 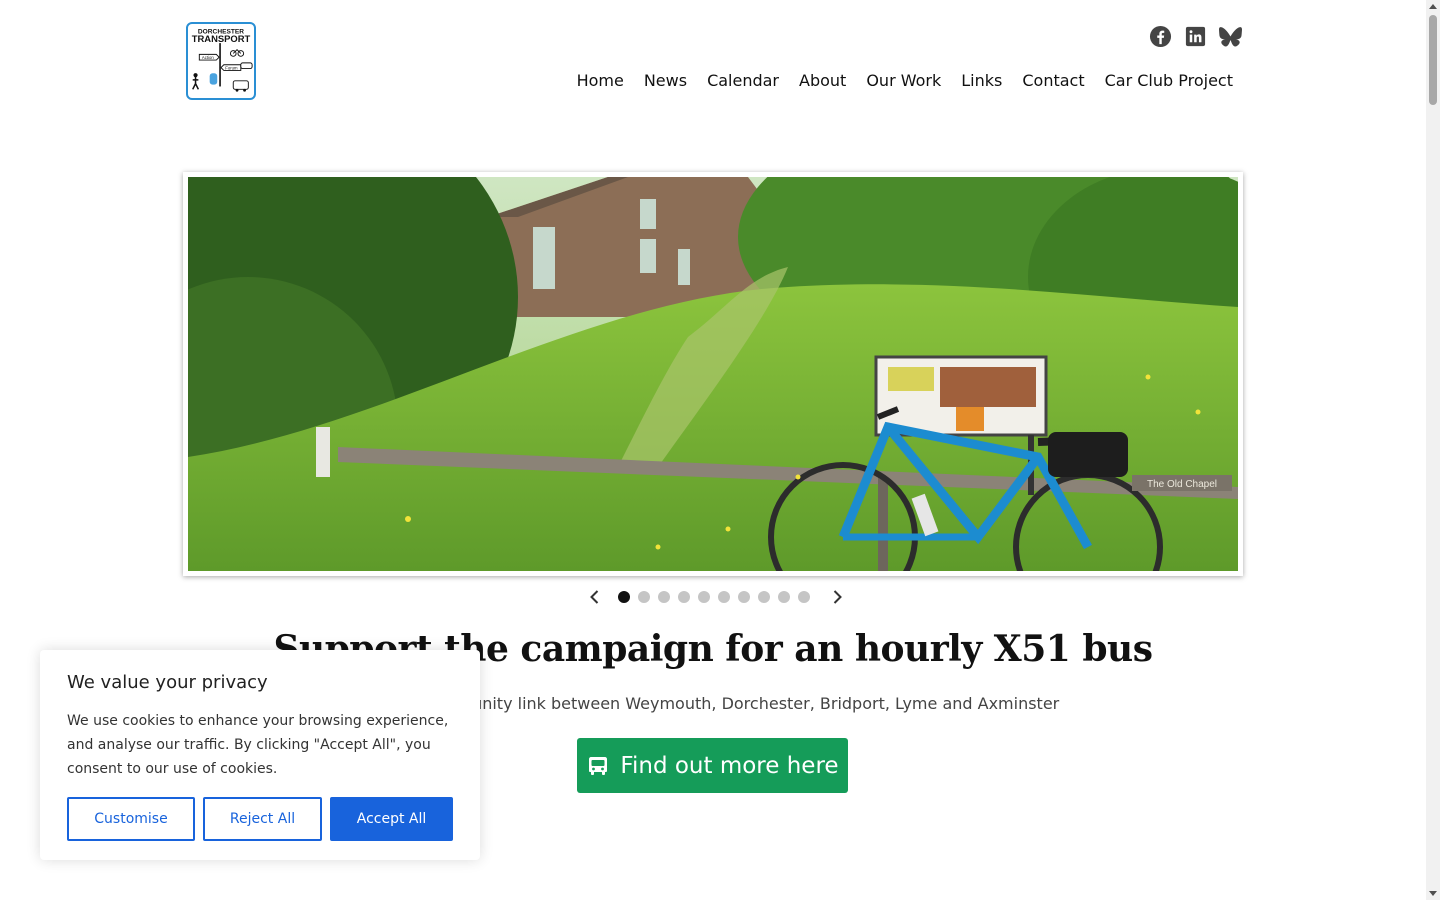 What do you see at coordinates (1433, 60) in the screenshot?
I see `scrollbar-thumb` at bounding box center [1433, 60].